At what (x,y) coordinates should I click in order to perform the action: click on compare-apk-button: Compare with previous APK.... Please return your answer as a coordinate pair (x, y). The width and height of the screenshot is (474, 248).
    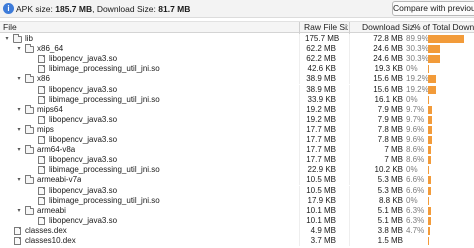
    Looking at the image, I should click on (433, 8).